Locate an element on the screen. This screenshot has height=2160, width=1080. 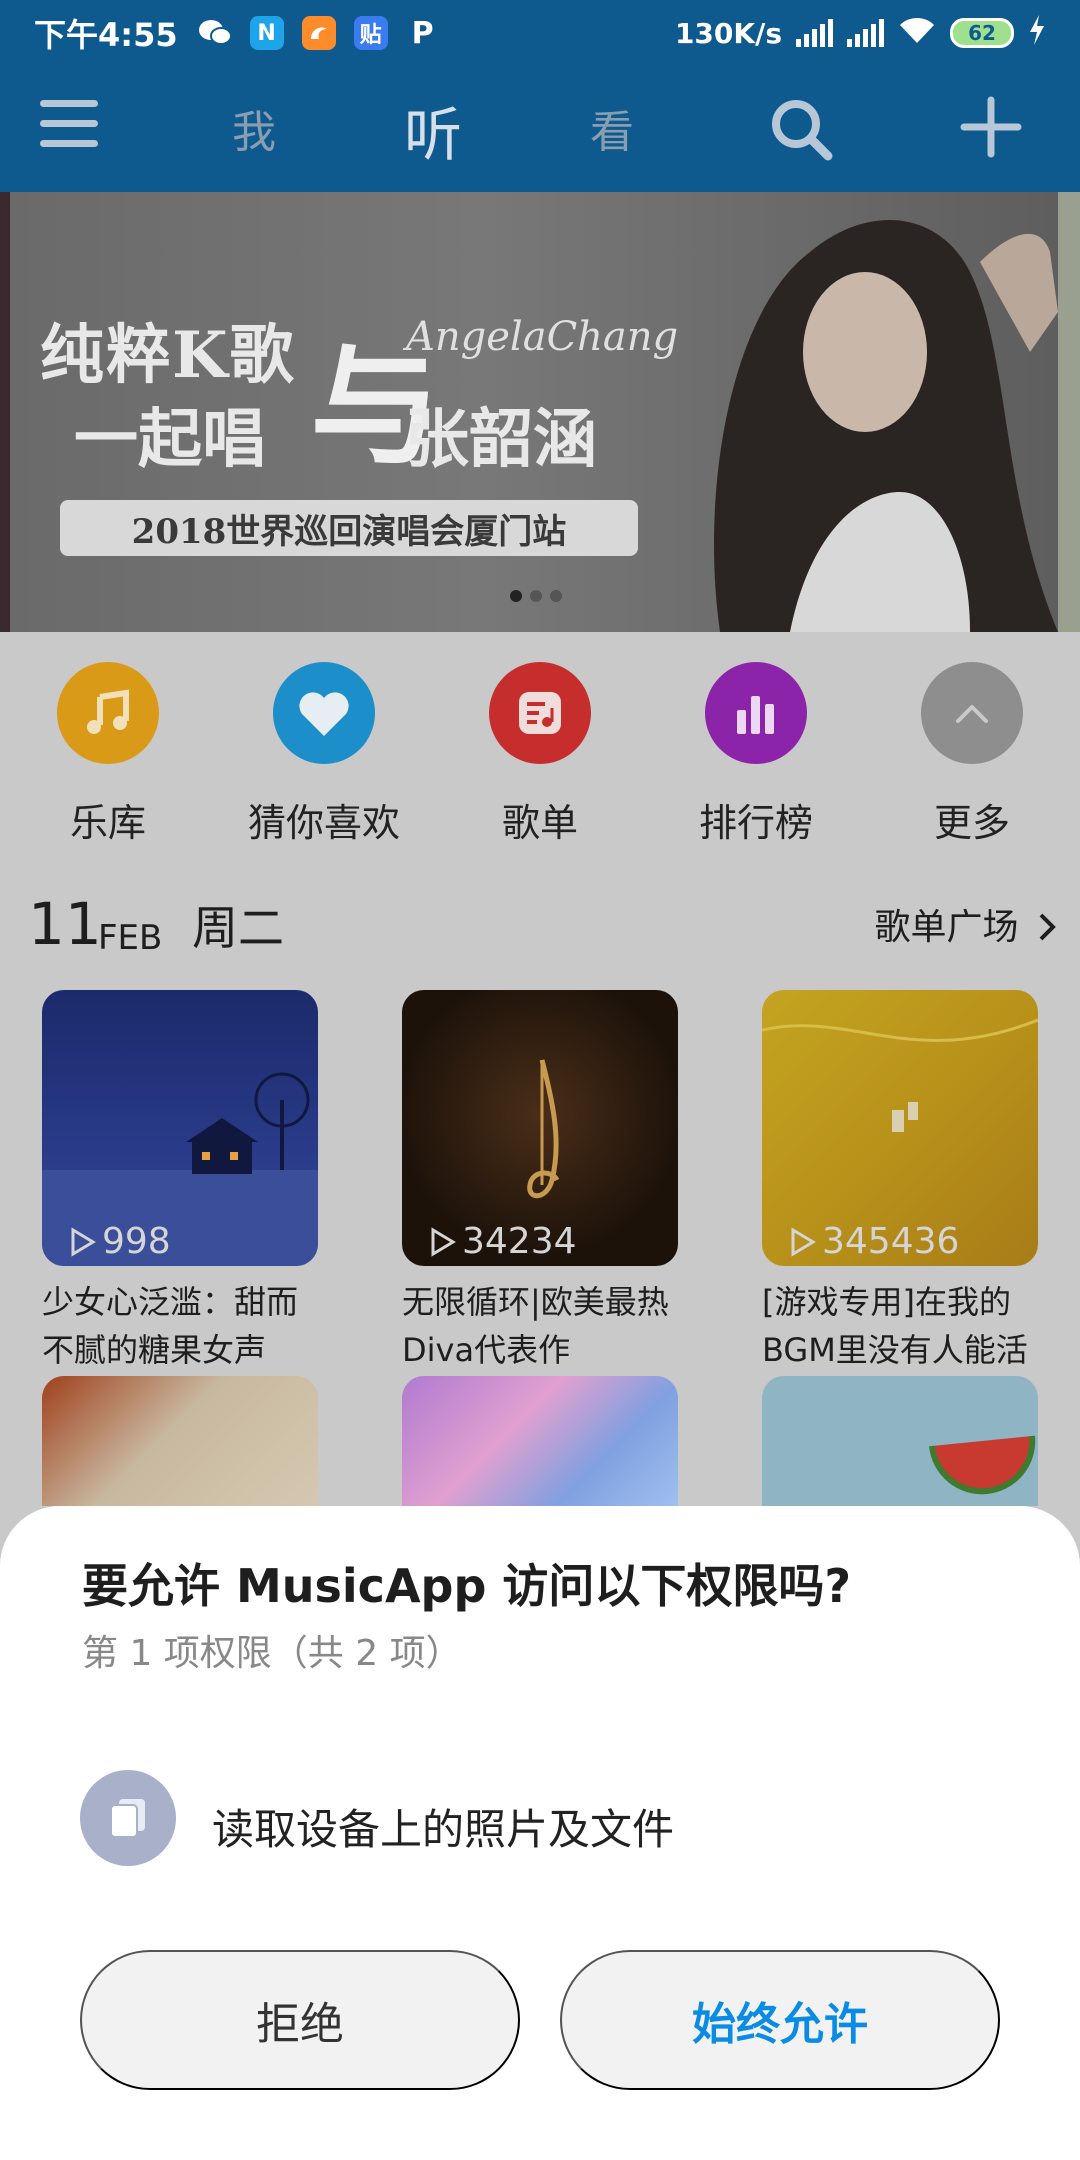
shortcut-charts: 排行榜 is located at coordinates (756, 754).